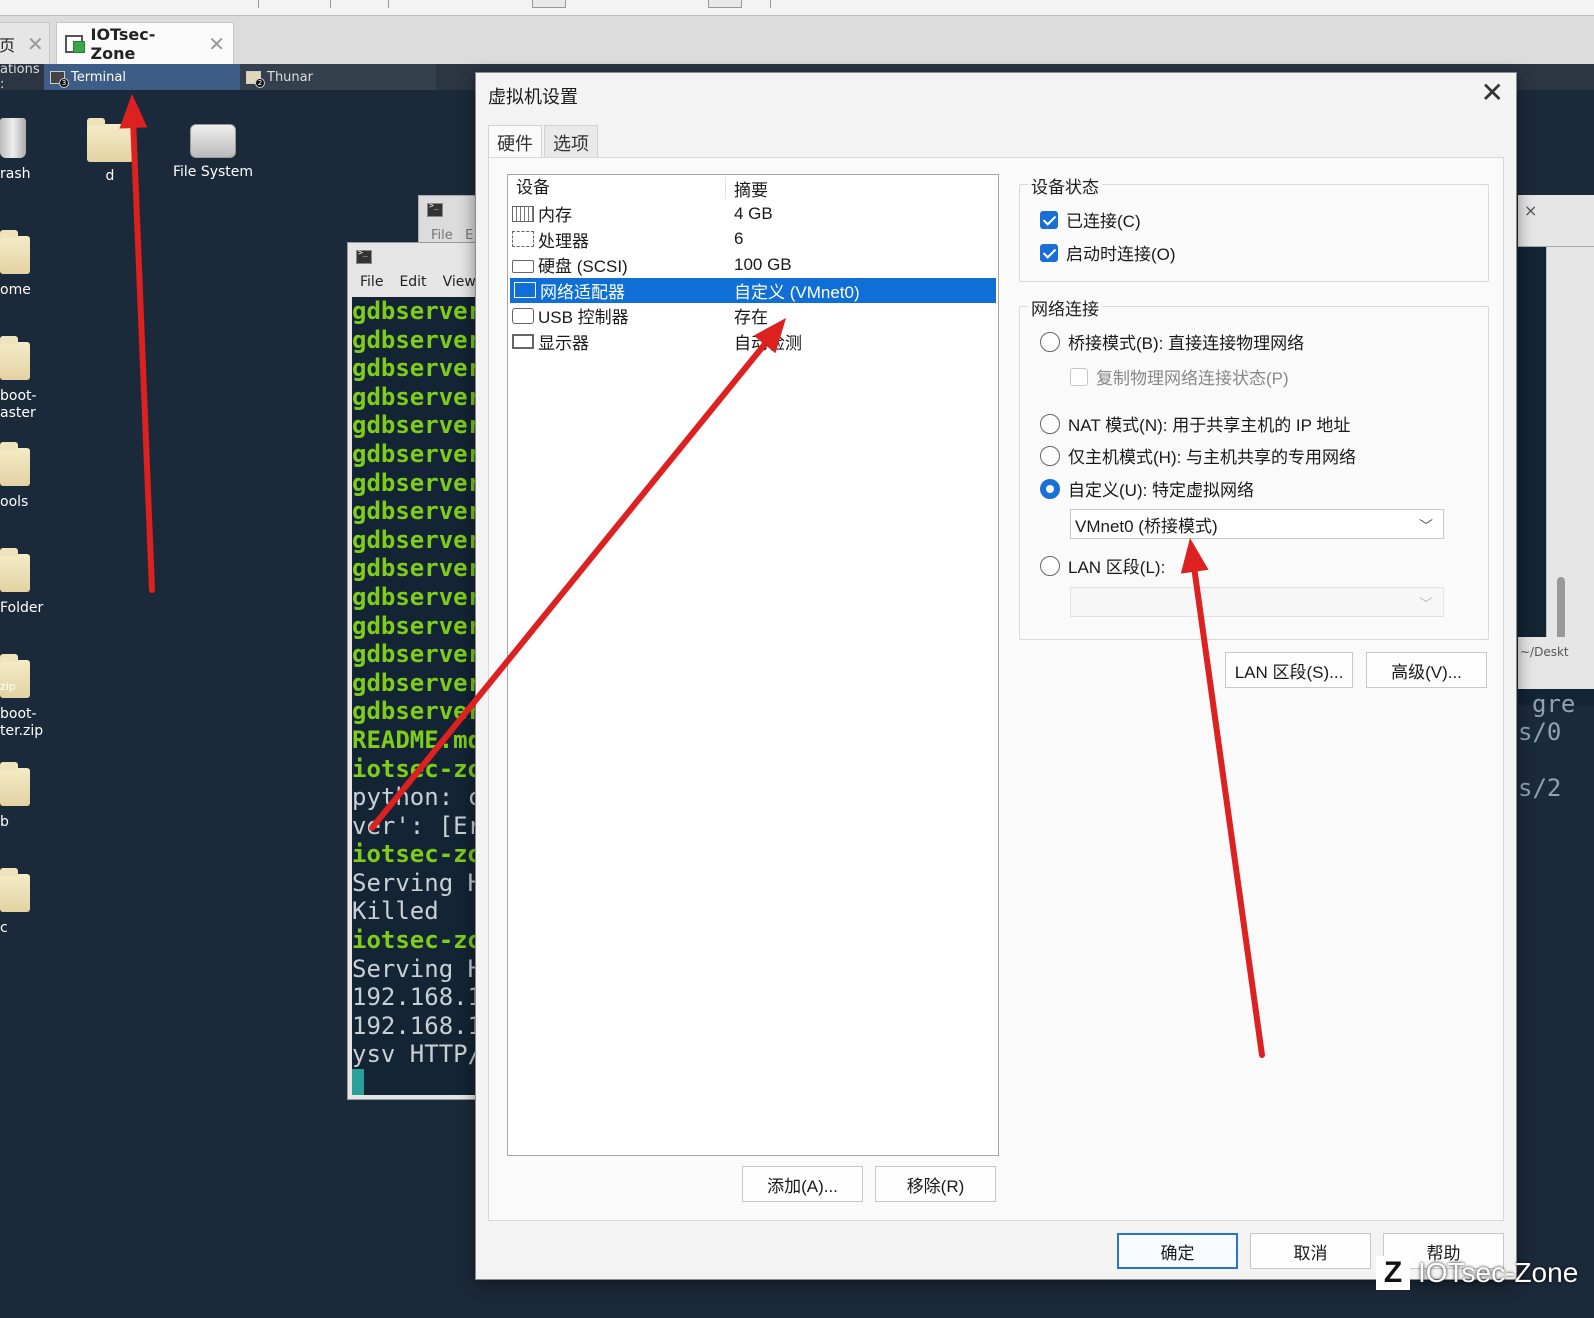  I want to click on device-row-network-adapter: 网络适配器 自定义 (VMnet0), so click(753, 290).